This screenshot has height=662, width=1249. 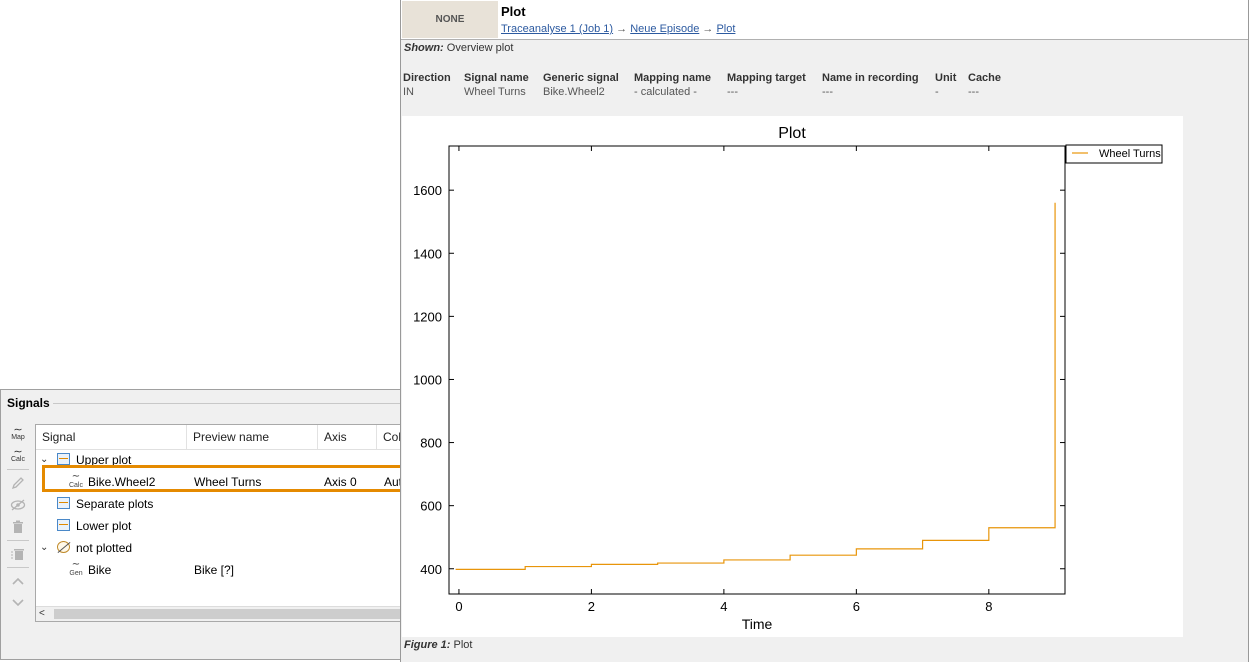 What do you see at coordinates (458, 606) in the screenshot?
I see `x-tick-label: 0` at bounding box center [458, 606].